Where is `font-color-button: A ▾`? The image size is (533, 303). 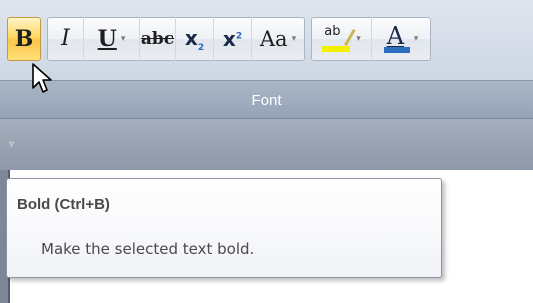
font-color-button: A ▾ is located at coordinates (401, 39).